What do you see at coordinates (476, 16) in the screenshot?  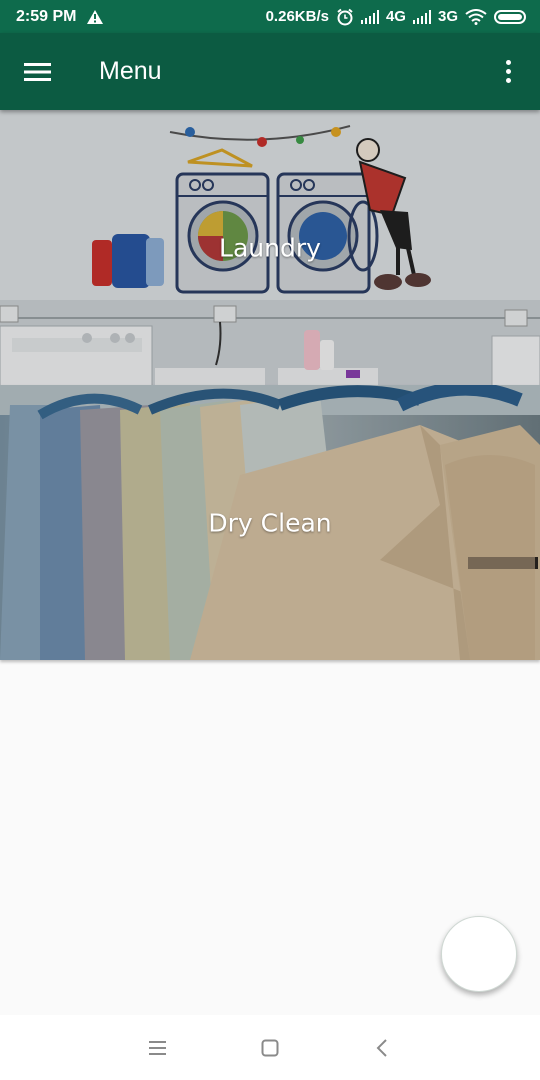 I see `wifi-icon` at bounding box center [476, 16].